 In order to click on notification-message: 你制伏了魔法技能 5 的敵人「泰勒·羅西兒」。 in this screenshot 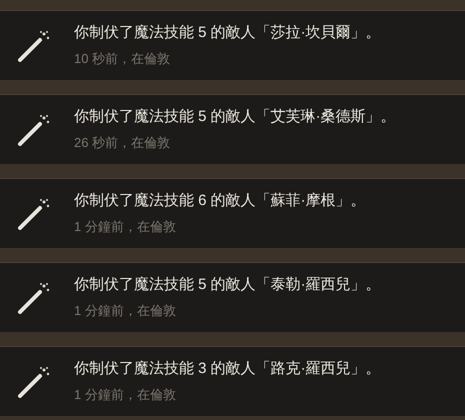, I will do `click(227, 285)`.